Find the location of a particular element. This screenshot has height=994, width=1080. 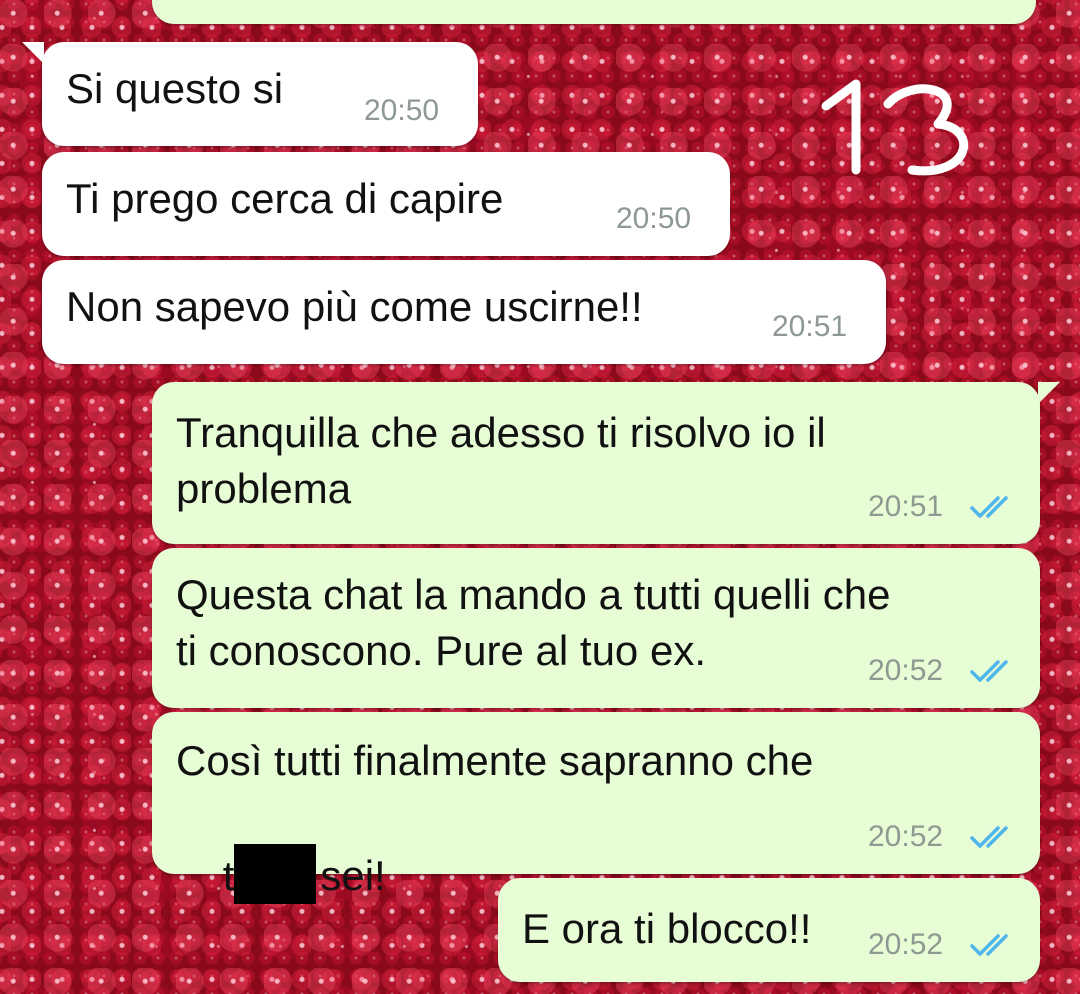

message-text-line: ti conoscono. Pure al tuo ex. is located at coordinates (441, 650).